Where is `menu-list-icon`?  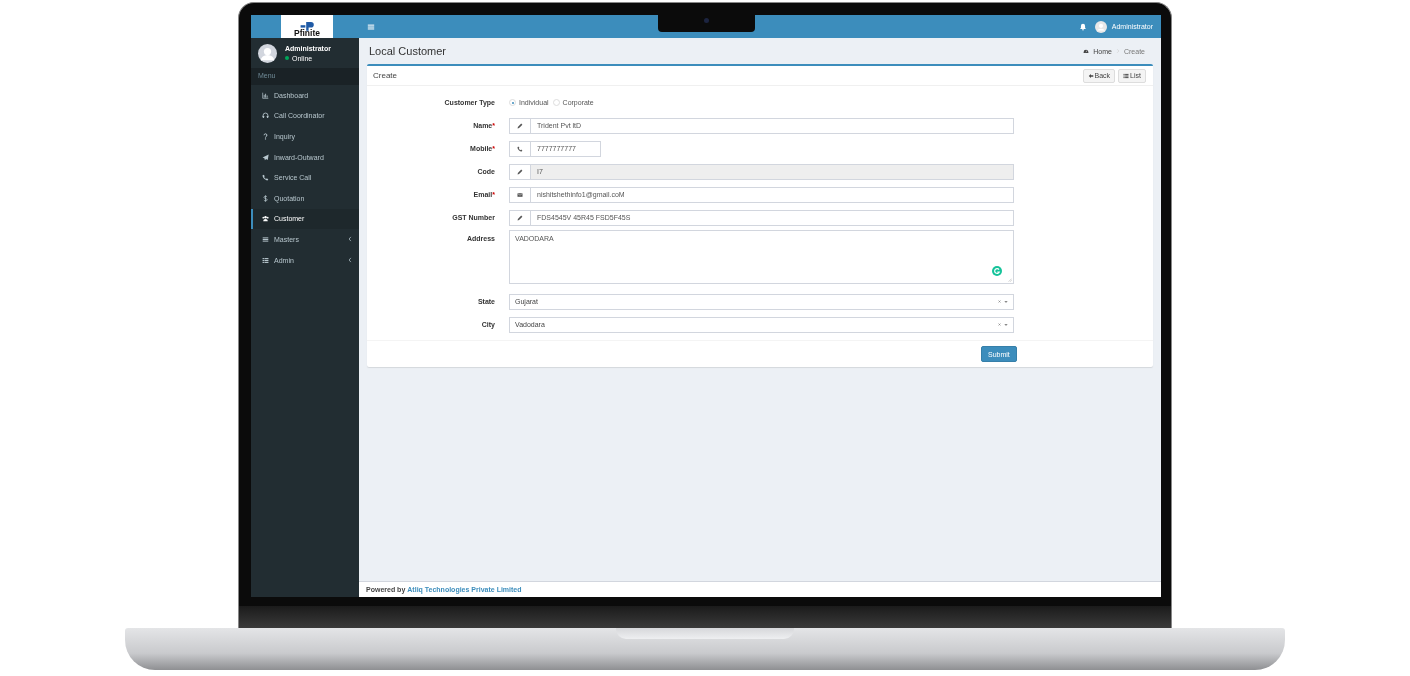
menu-list-icon is located at coordinates (265, 239).